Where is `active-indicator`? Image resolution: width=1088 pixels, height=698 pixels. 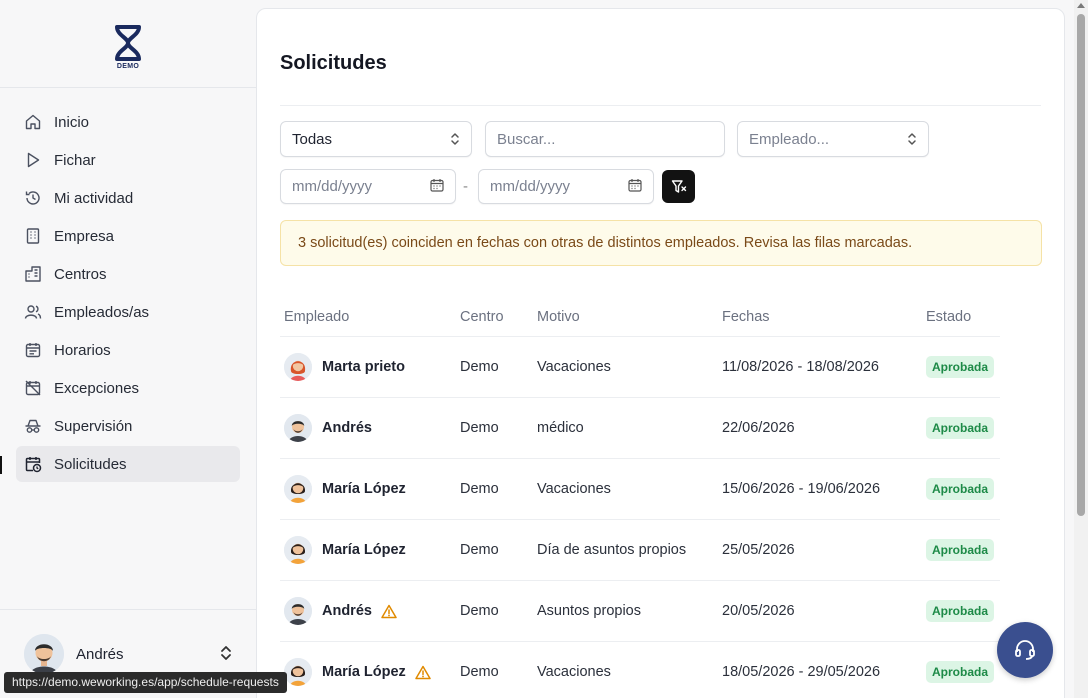
active-indicator is located at coordinates (1, 465).